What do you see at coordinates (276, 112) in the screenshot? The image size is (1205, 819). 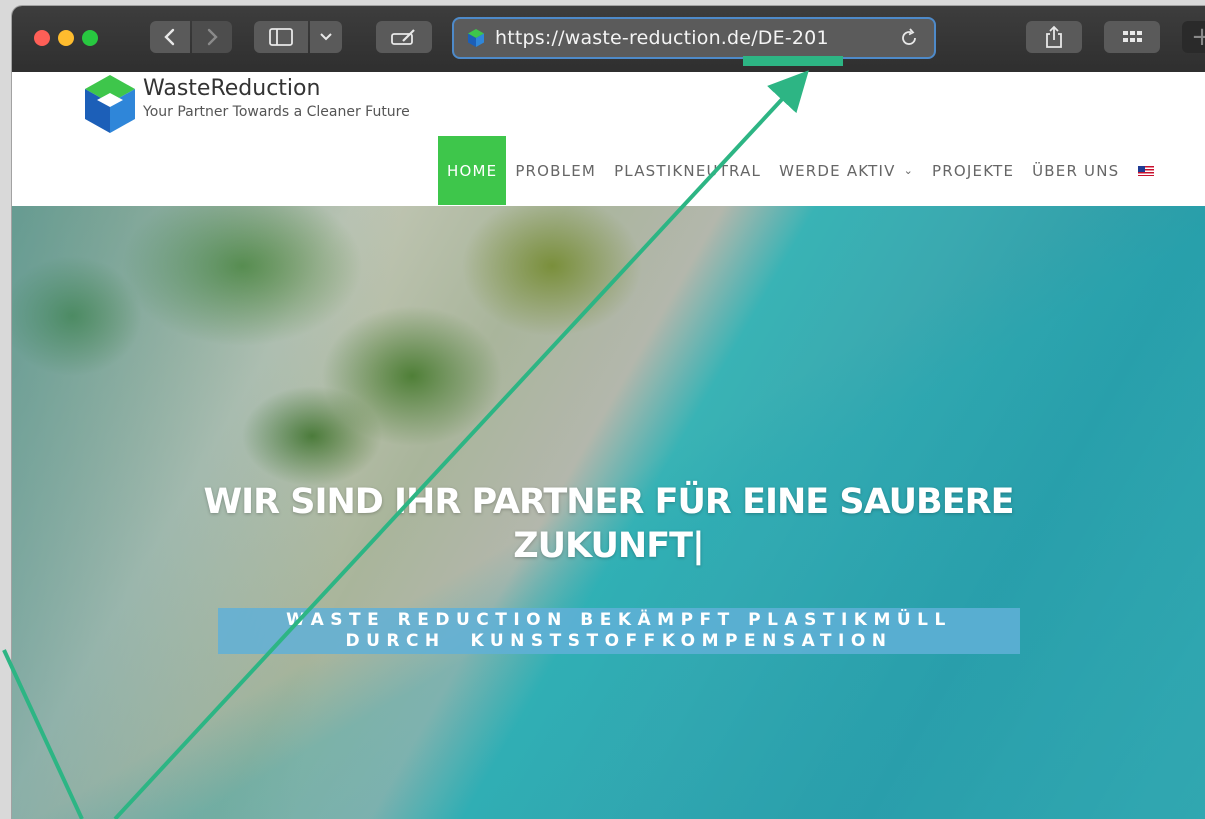 I see `brand-tagline: Your Partner Towards a Cleaner Future` at bounding box center [276, 112].